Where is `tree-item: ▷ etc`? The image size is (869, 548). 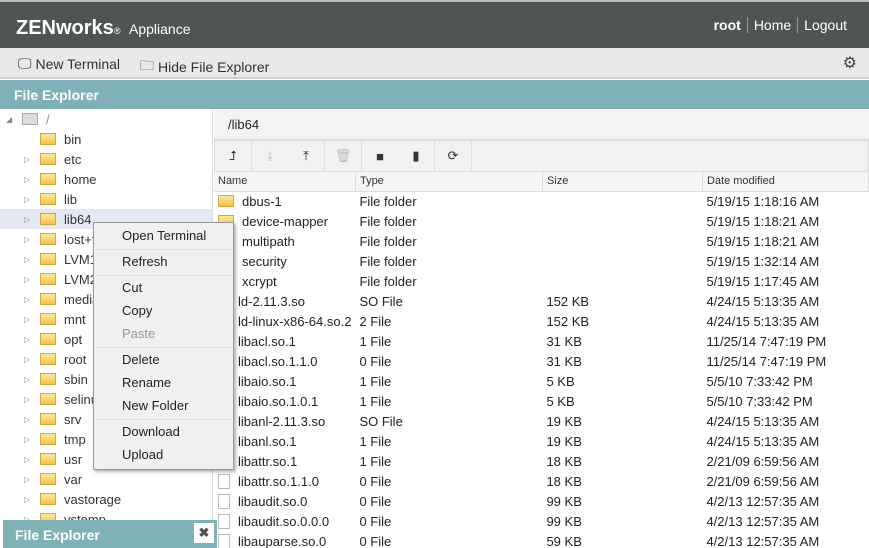
tree-item: ▷ etc is located at coordinates (106, 159).